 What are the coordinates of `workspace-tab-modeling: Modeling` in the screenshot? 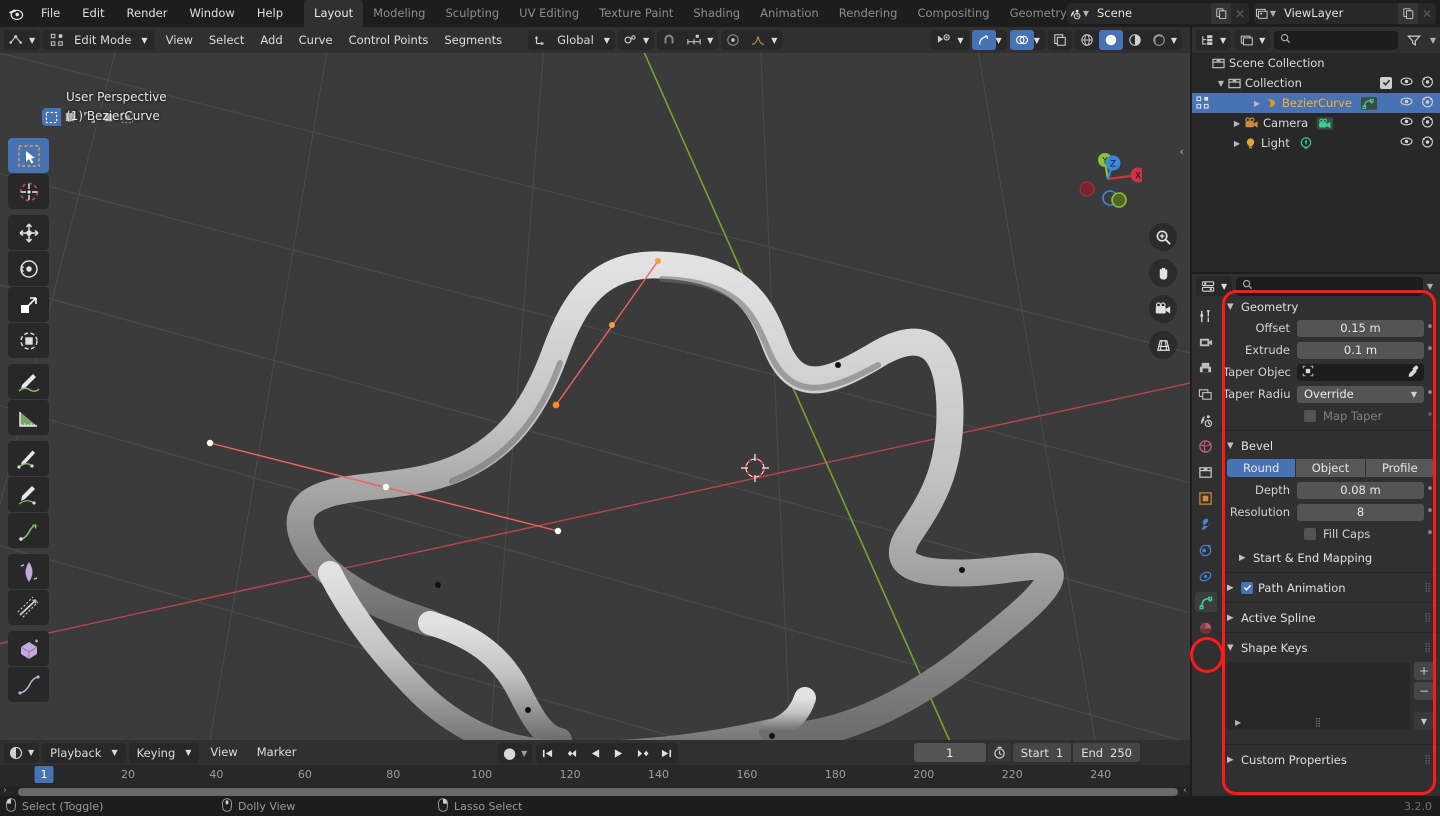 It's located at (399, 13).